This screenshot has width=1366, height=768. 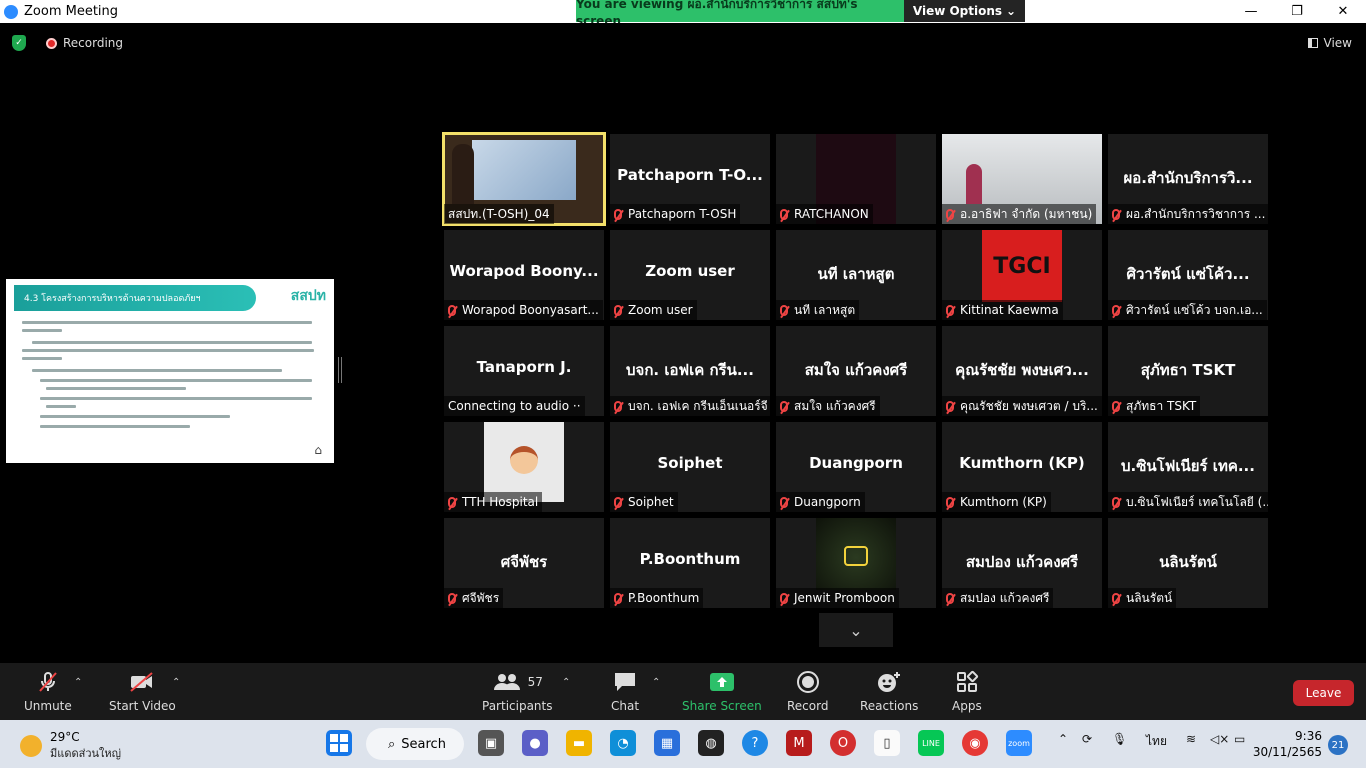 What do you see at coordinates (755, 743) in the screenshot?
I see `help-icon: ?` at bounding box center [755, 743].